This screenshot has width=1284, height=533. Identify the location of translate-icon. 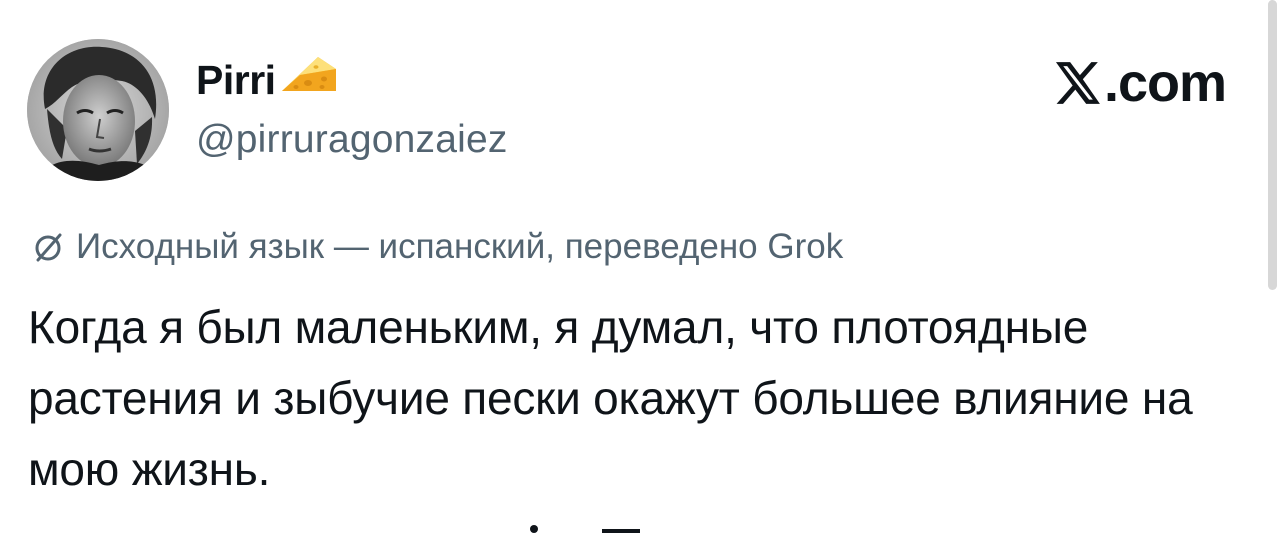
(48, 247).